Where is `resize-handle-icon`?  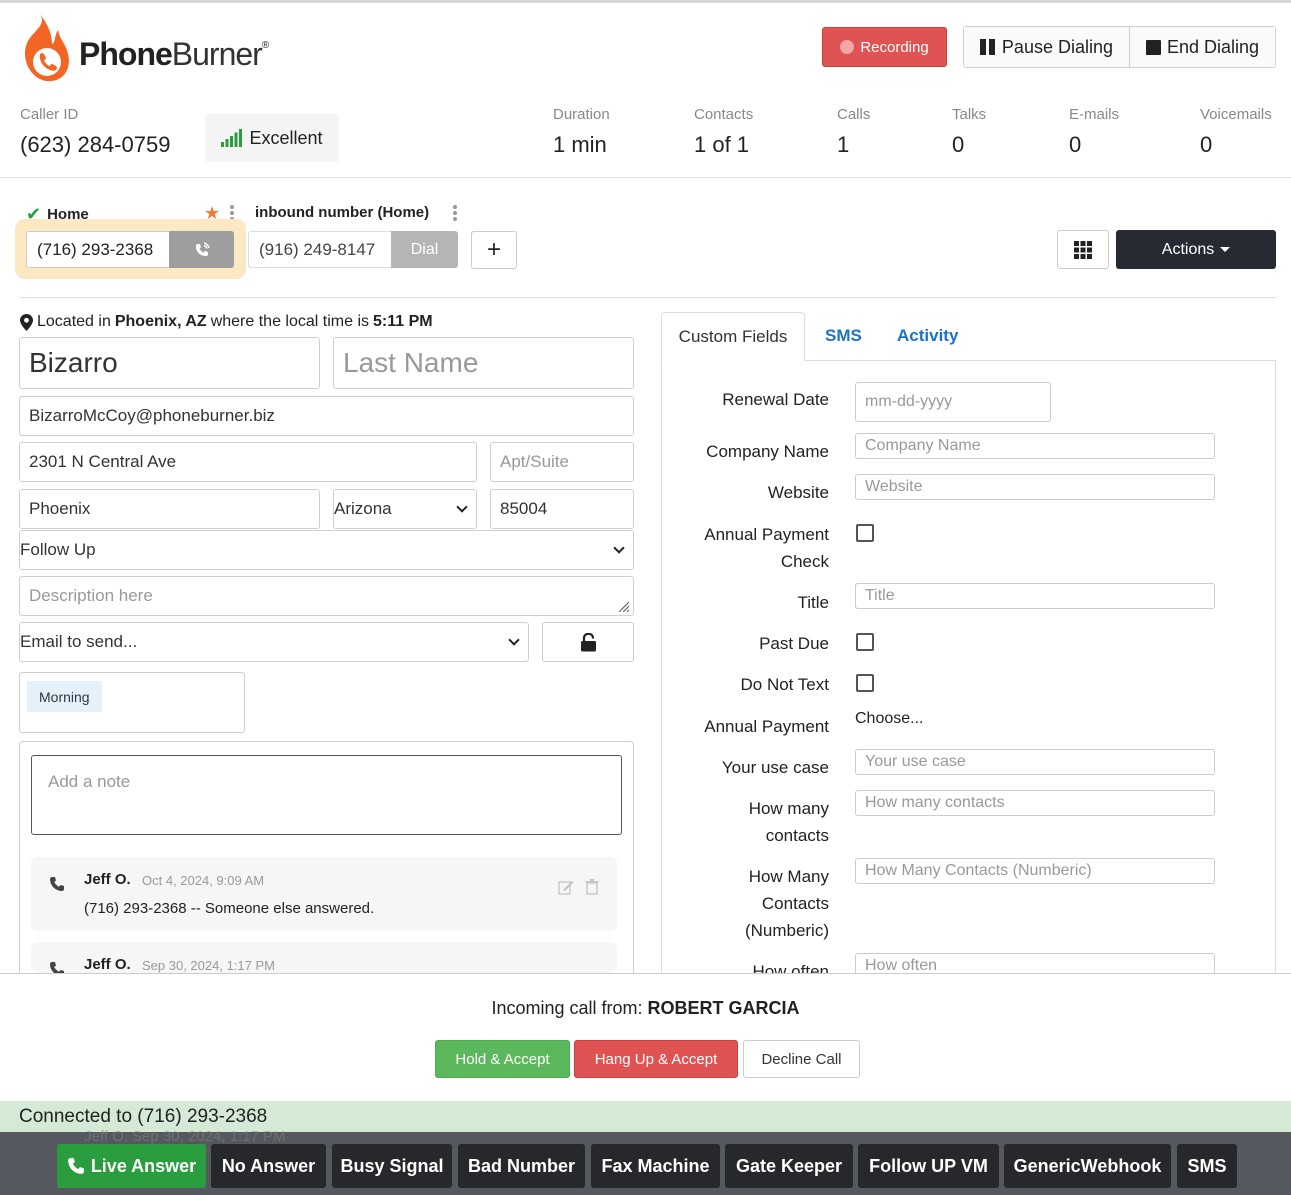 resize-handle-icon is located at coordinates (623, 606).